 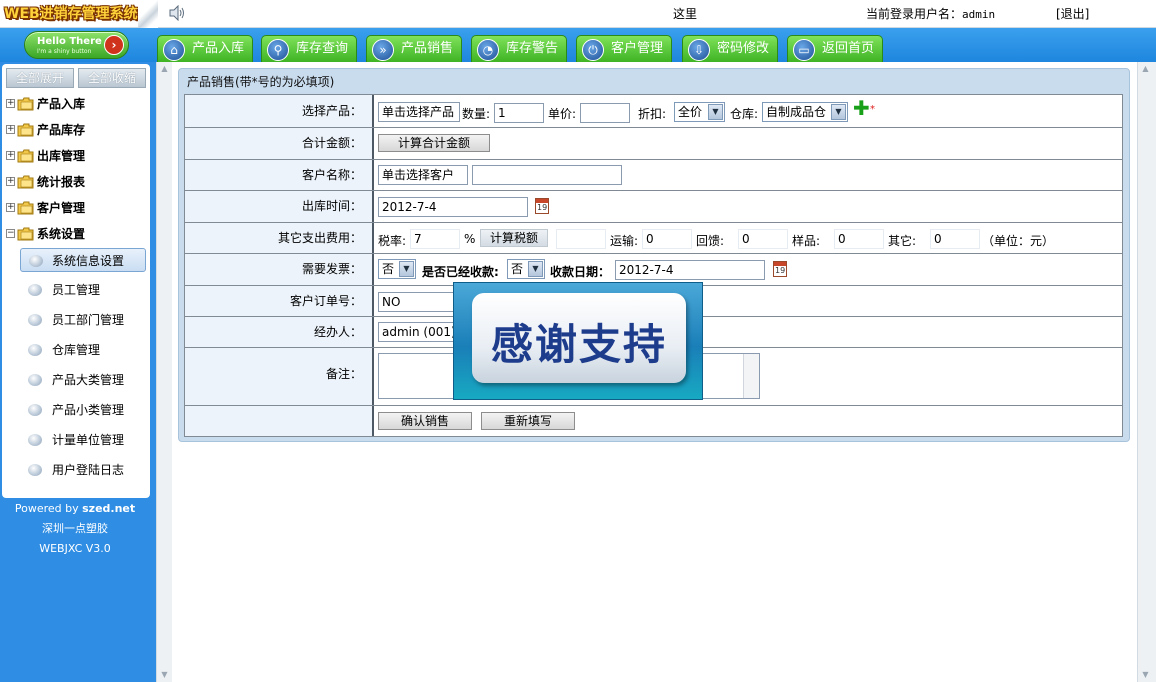 I want to click on hello-button-line1: Hello There, so click(x=69, y=41).